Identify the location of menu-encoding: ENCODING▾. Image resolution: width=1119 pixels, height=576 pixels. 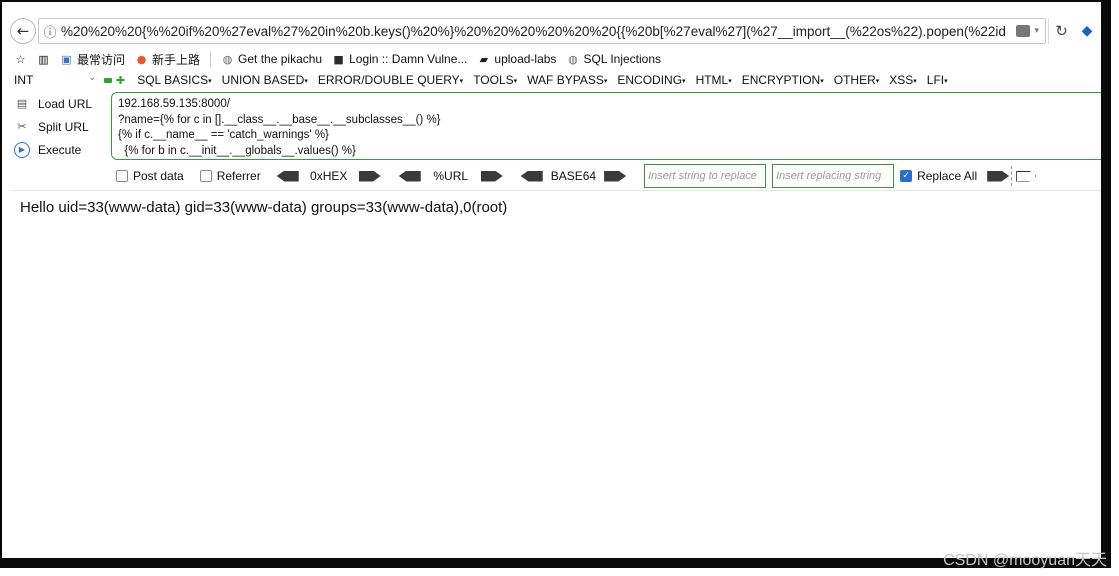
(651, 80).